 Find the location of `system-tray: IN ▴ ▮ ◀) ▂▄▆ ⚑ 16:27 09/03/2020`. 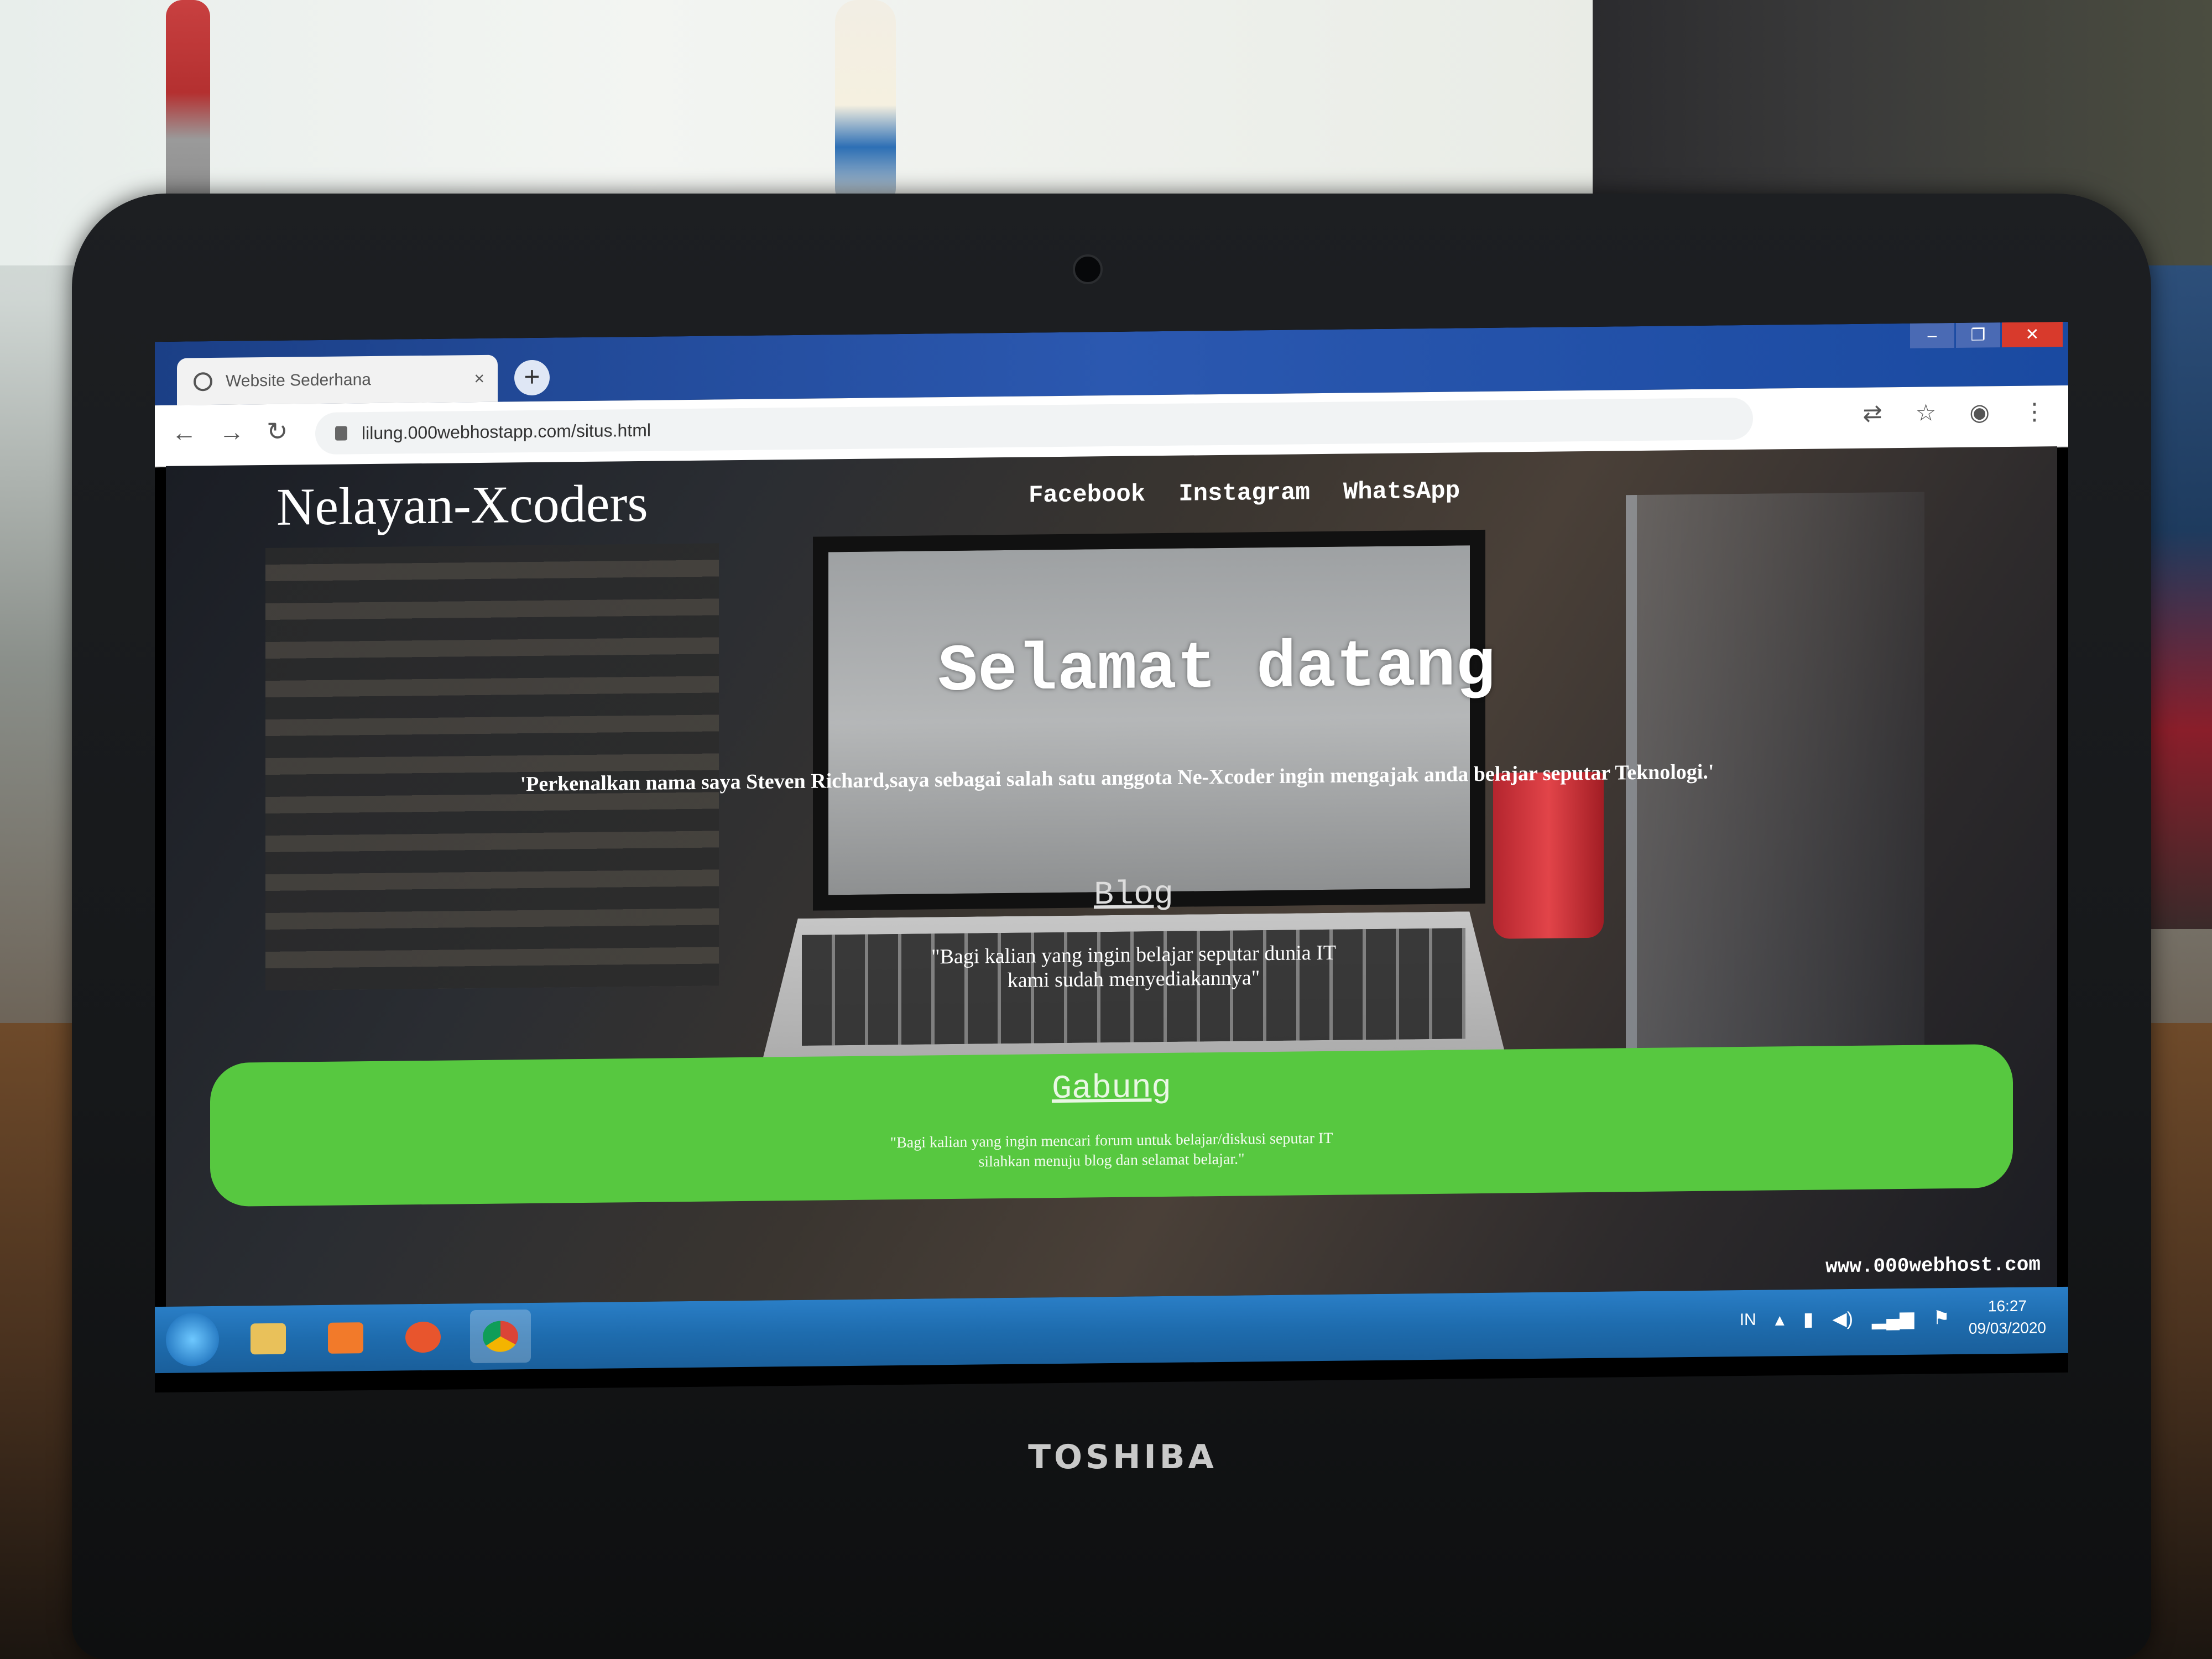

system-tray: IN ▴ ▮ ◀) ▂▄▆ ⚑ 16:27 09/03/2020 is located at coordinates (1893, 1318).